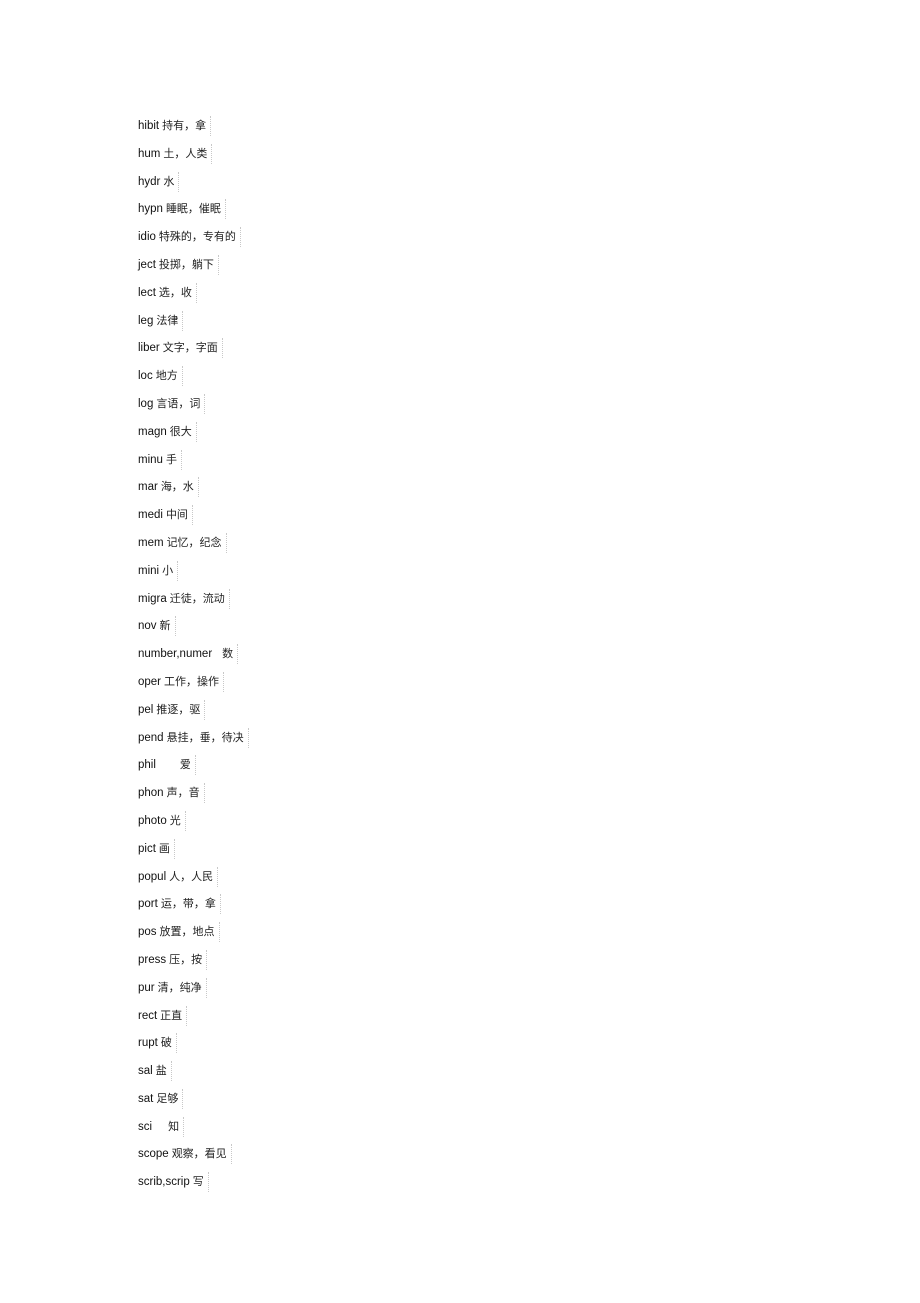  I want to click on list-item: number,numer 数, so click(193, 658).